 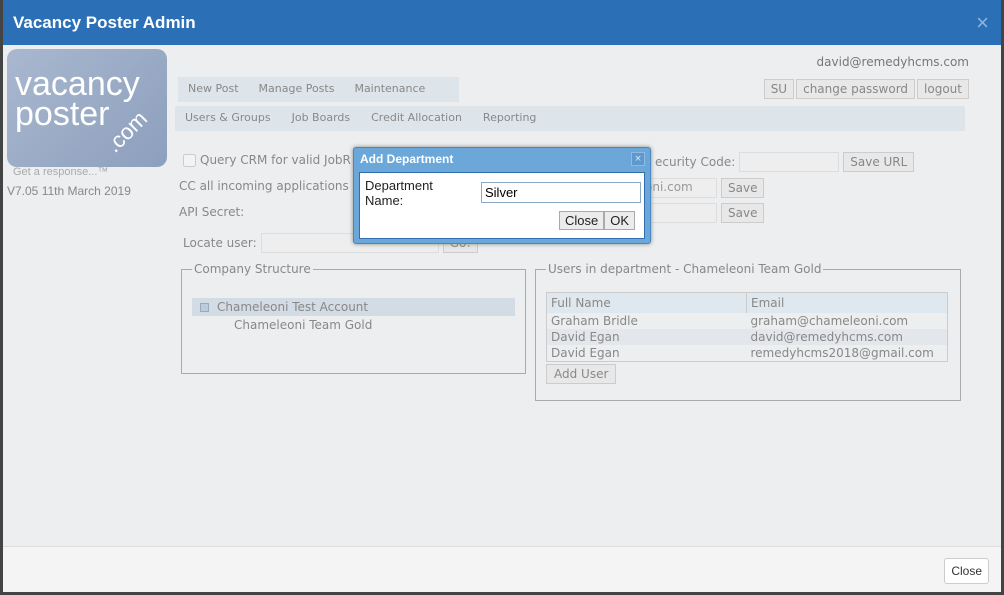 What do you see at coordinates (943, 89) in the screenshot?
I see `logout-button: logout` at bounding box center [943, 89].